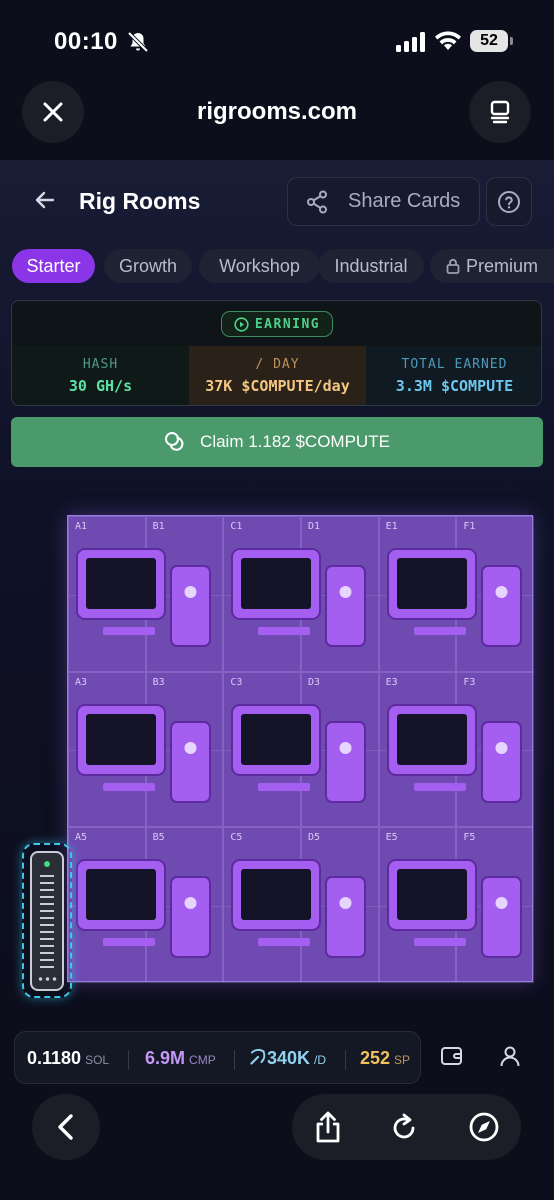 Image resolution: width=554 pixels, height=1200 pixels. What do you see at coordinates (489, 41) in the screenshot?
I see `battery-indicator: 52` at bounding box center [489, 41].